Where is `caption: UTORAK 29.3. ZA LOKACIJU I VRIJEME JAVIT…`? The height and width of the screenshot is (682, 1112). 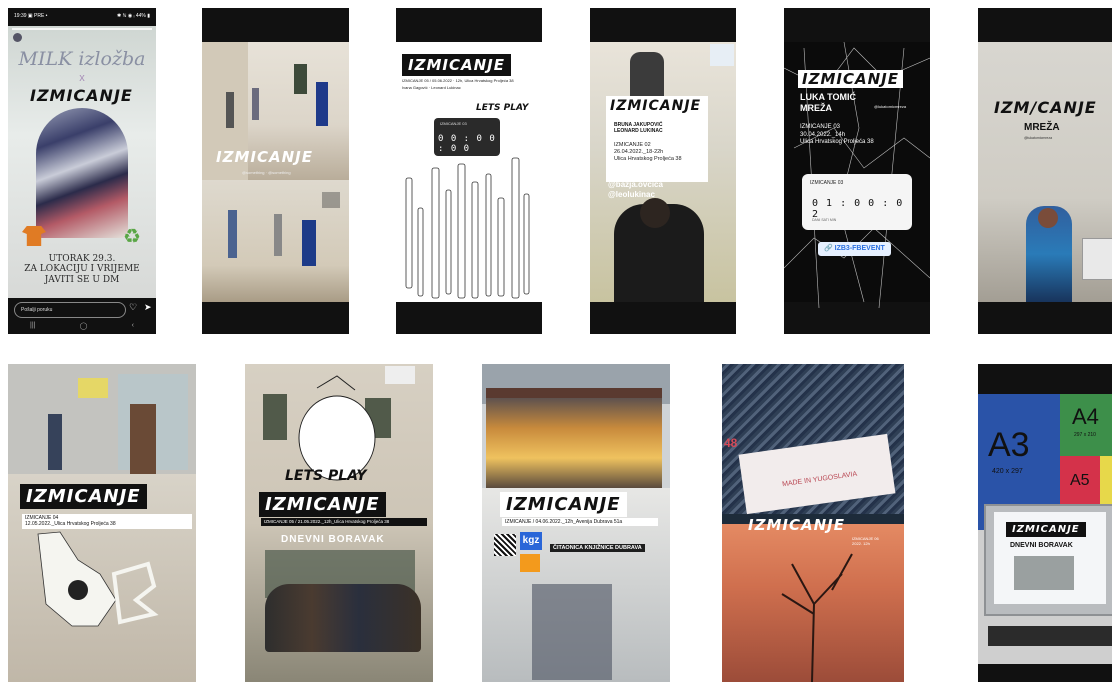 caption: UTORAK 29.3. ZA LOKACIJU I VRIJEME JAVIT… is located at coordinates (82, 269).